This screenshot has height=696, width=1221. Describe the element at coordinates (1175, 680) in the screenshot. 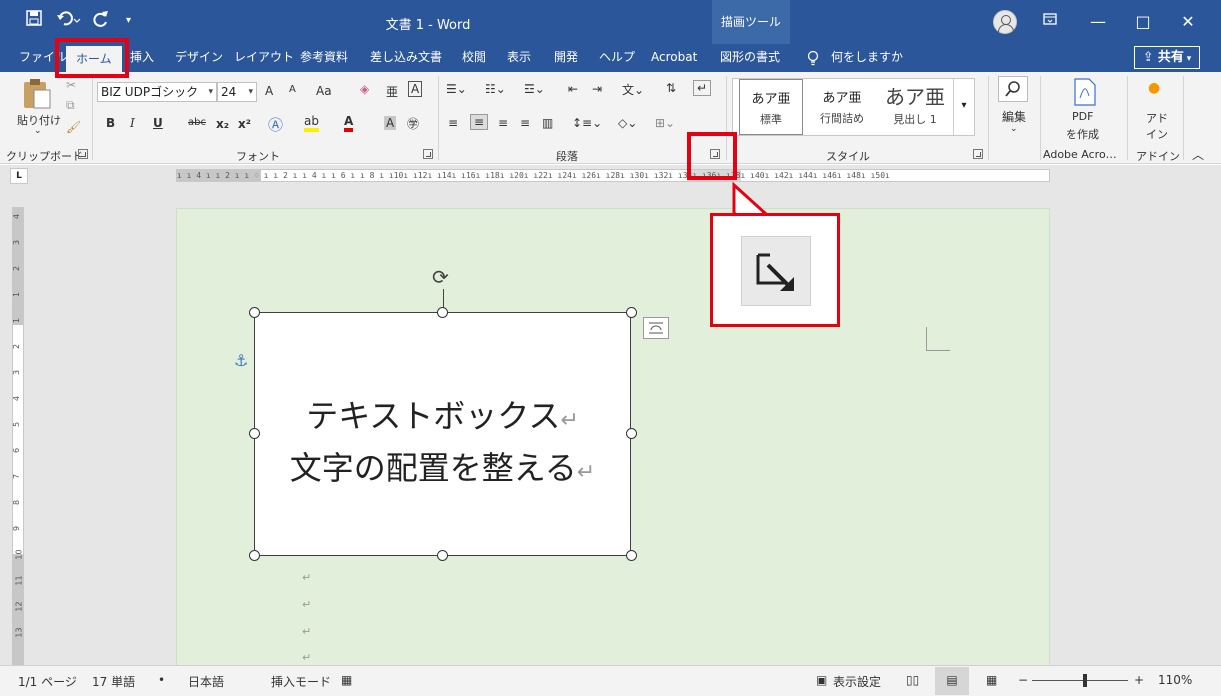

I see `zoom-level: 110%` at that location.